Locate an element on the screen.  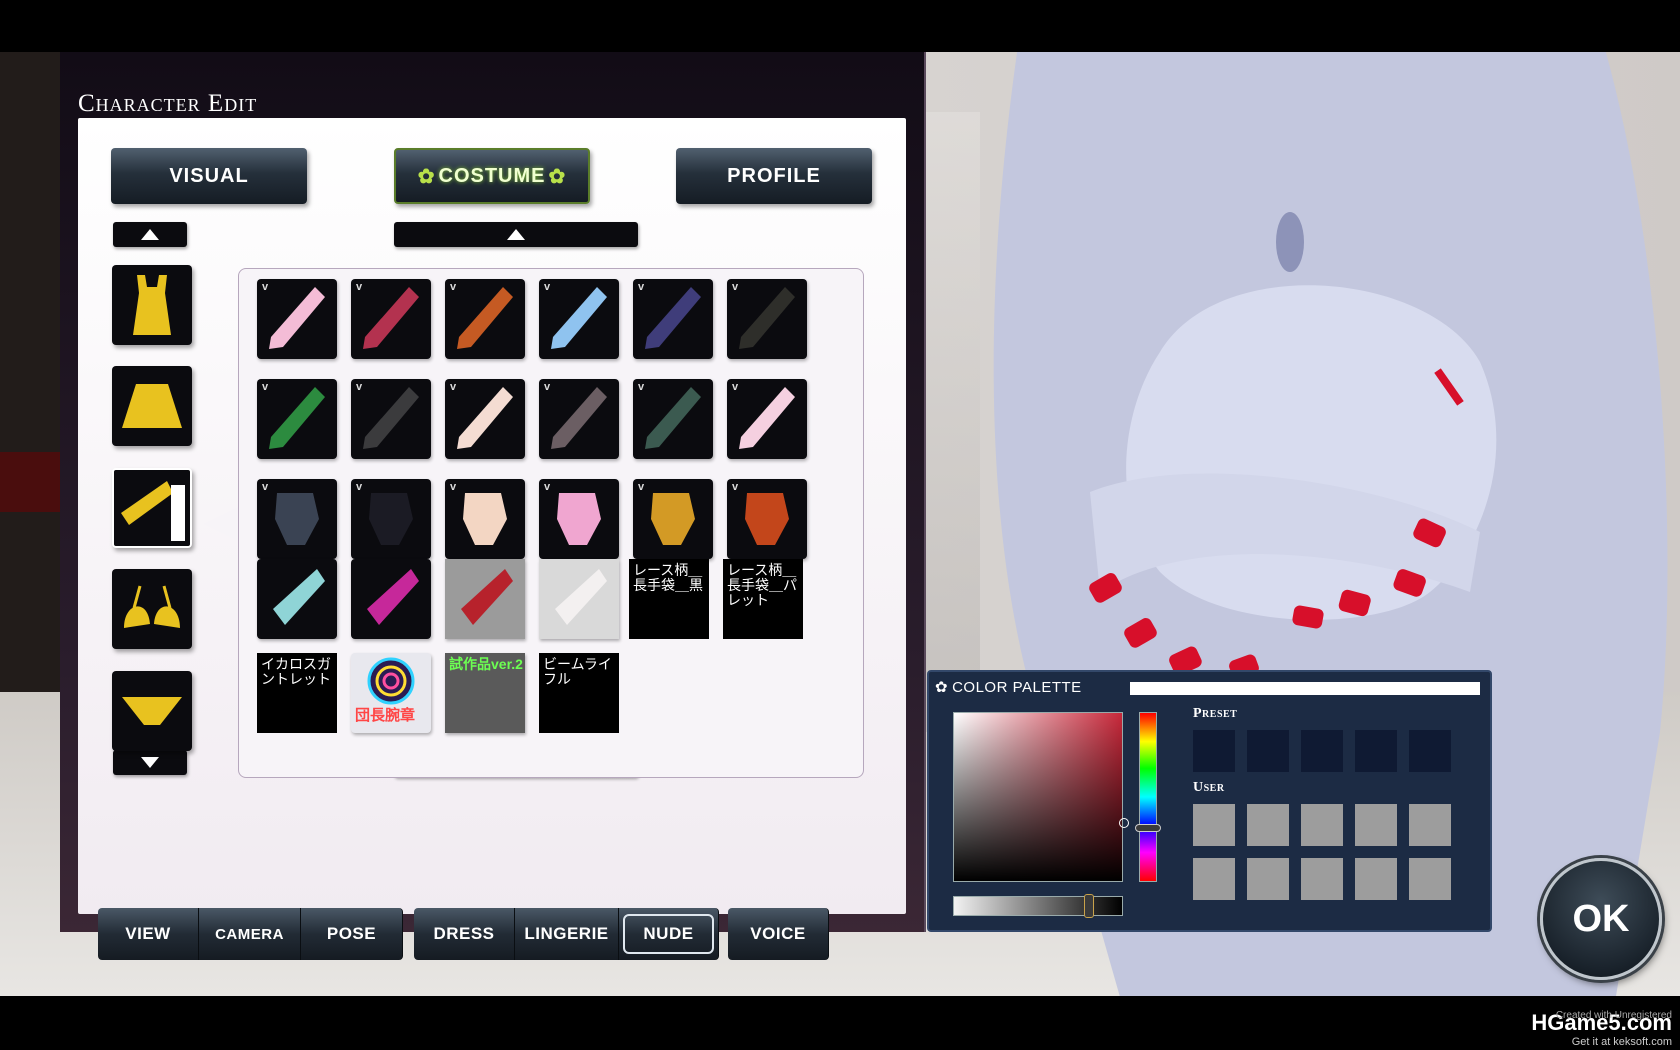
category-scroll-down-button is located at coordinates (150, 762).